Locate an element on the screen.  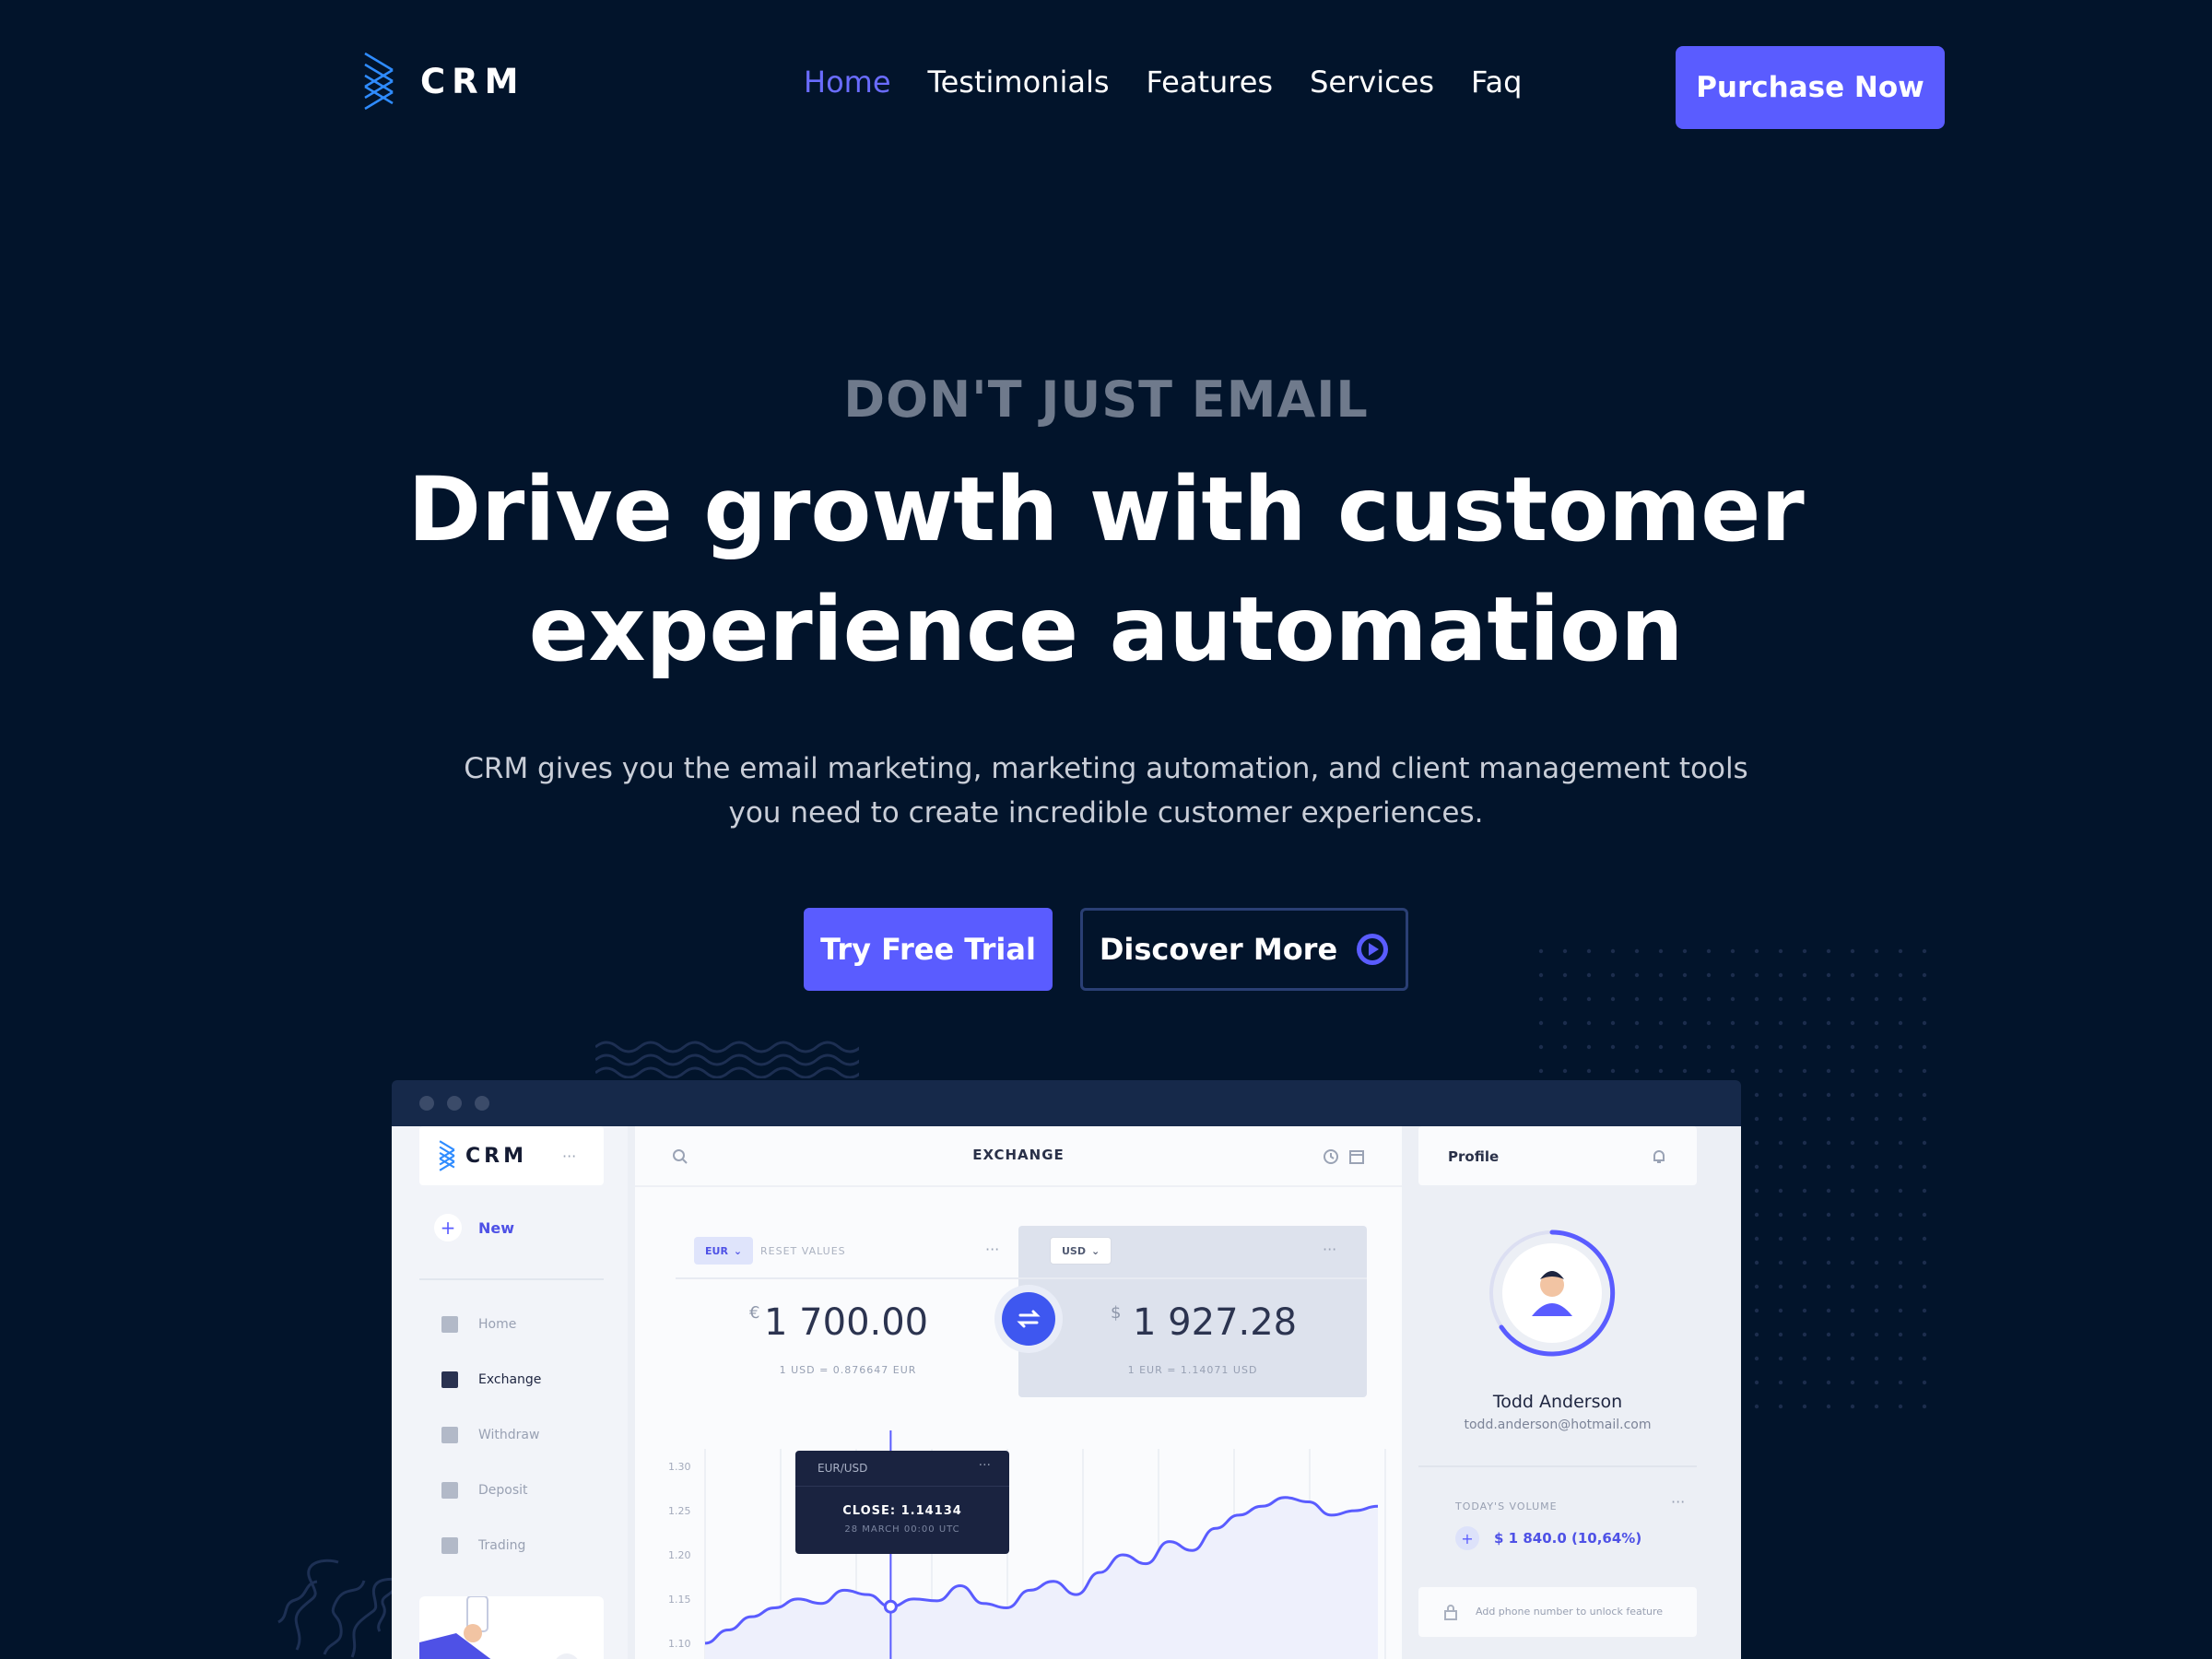
y-tick-label: 1.10 is located at coordinates (679, 1644).